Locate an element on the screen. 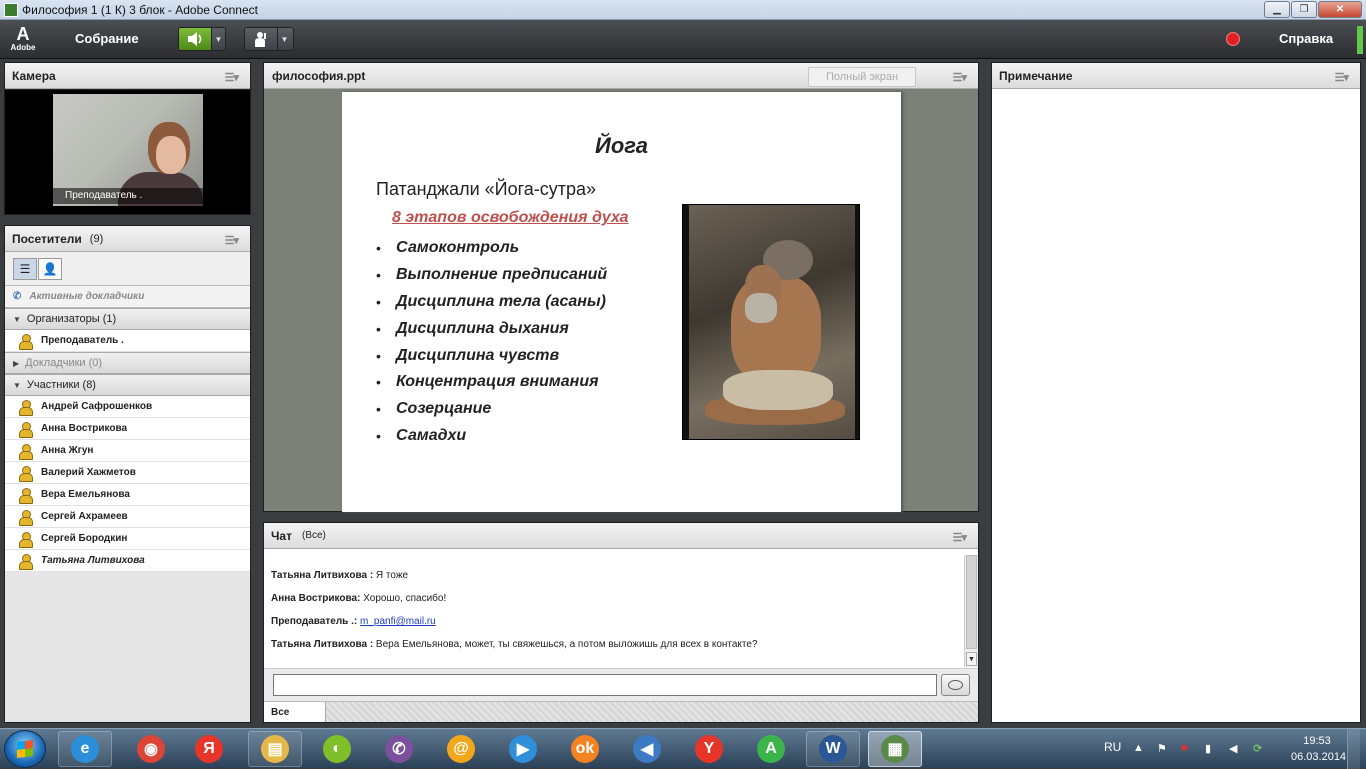 The image size is (1366, 769). app-icon is located at coordinates (11, 9).